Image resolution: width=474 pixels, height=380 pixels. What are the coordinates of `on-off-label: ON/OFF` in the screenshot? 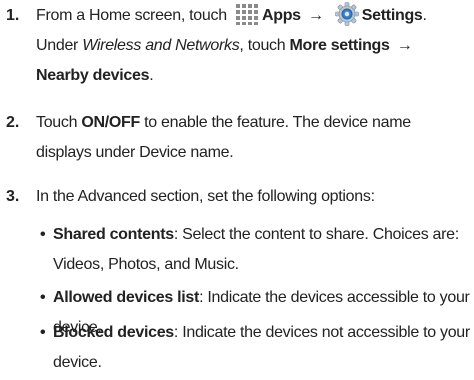 It's located at (110, 122).